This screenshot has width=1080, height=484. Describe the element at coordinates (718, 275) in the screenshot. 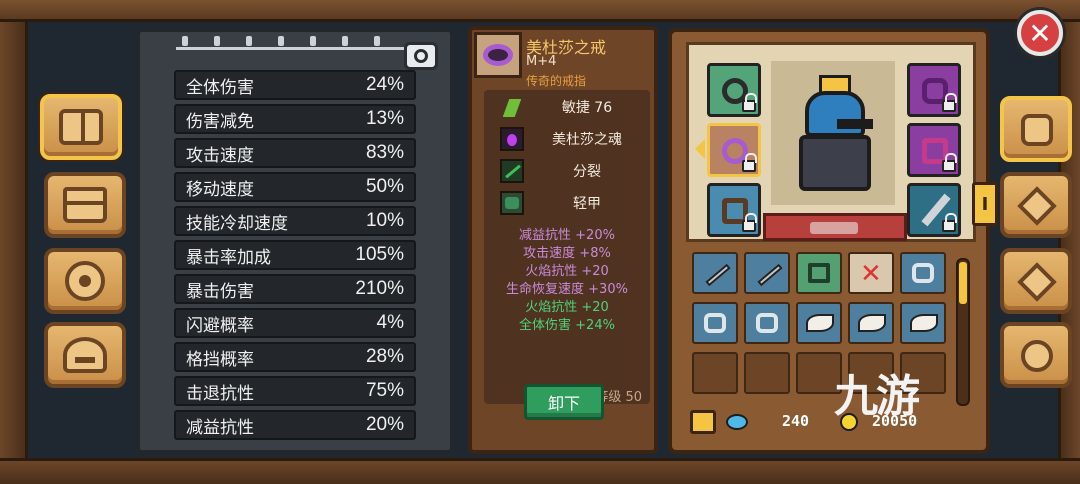

I see `axe-icon` at that location.